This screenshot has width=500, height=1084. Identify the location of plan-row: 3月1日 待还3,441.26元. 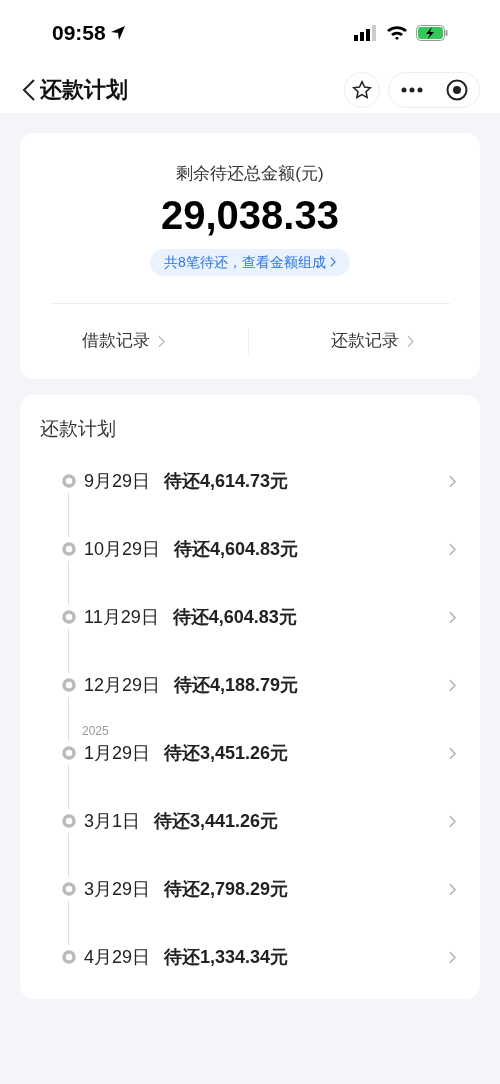
(248, 821).